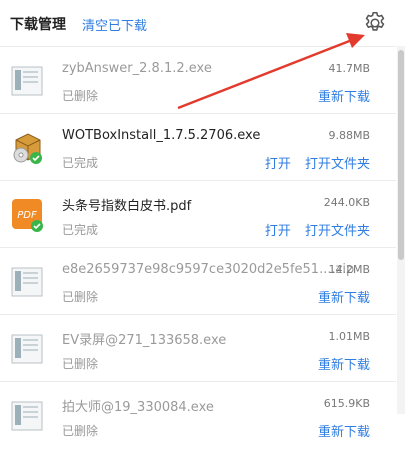 This screenshot has width=412, height=449. Describe the element at coordinates (349, 68) in the screenshot. I see `file-size: 41.7MB` at that location.